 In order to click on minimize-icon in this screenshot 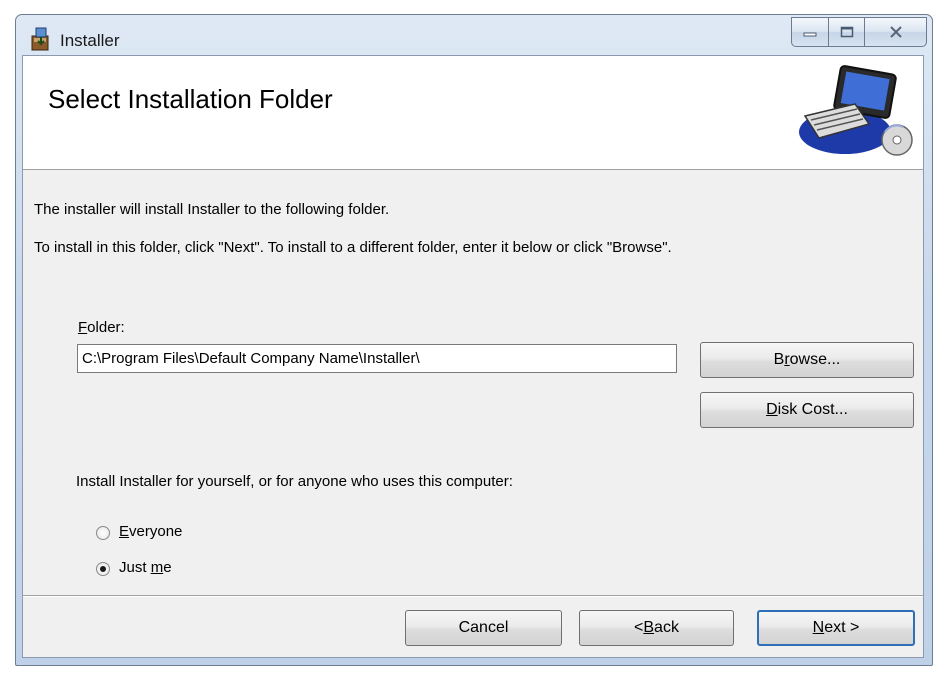, I will do `click(810, 34)`.